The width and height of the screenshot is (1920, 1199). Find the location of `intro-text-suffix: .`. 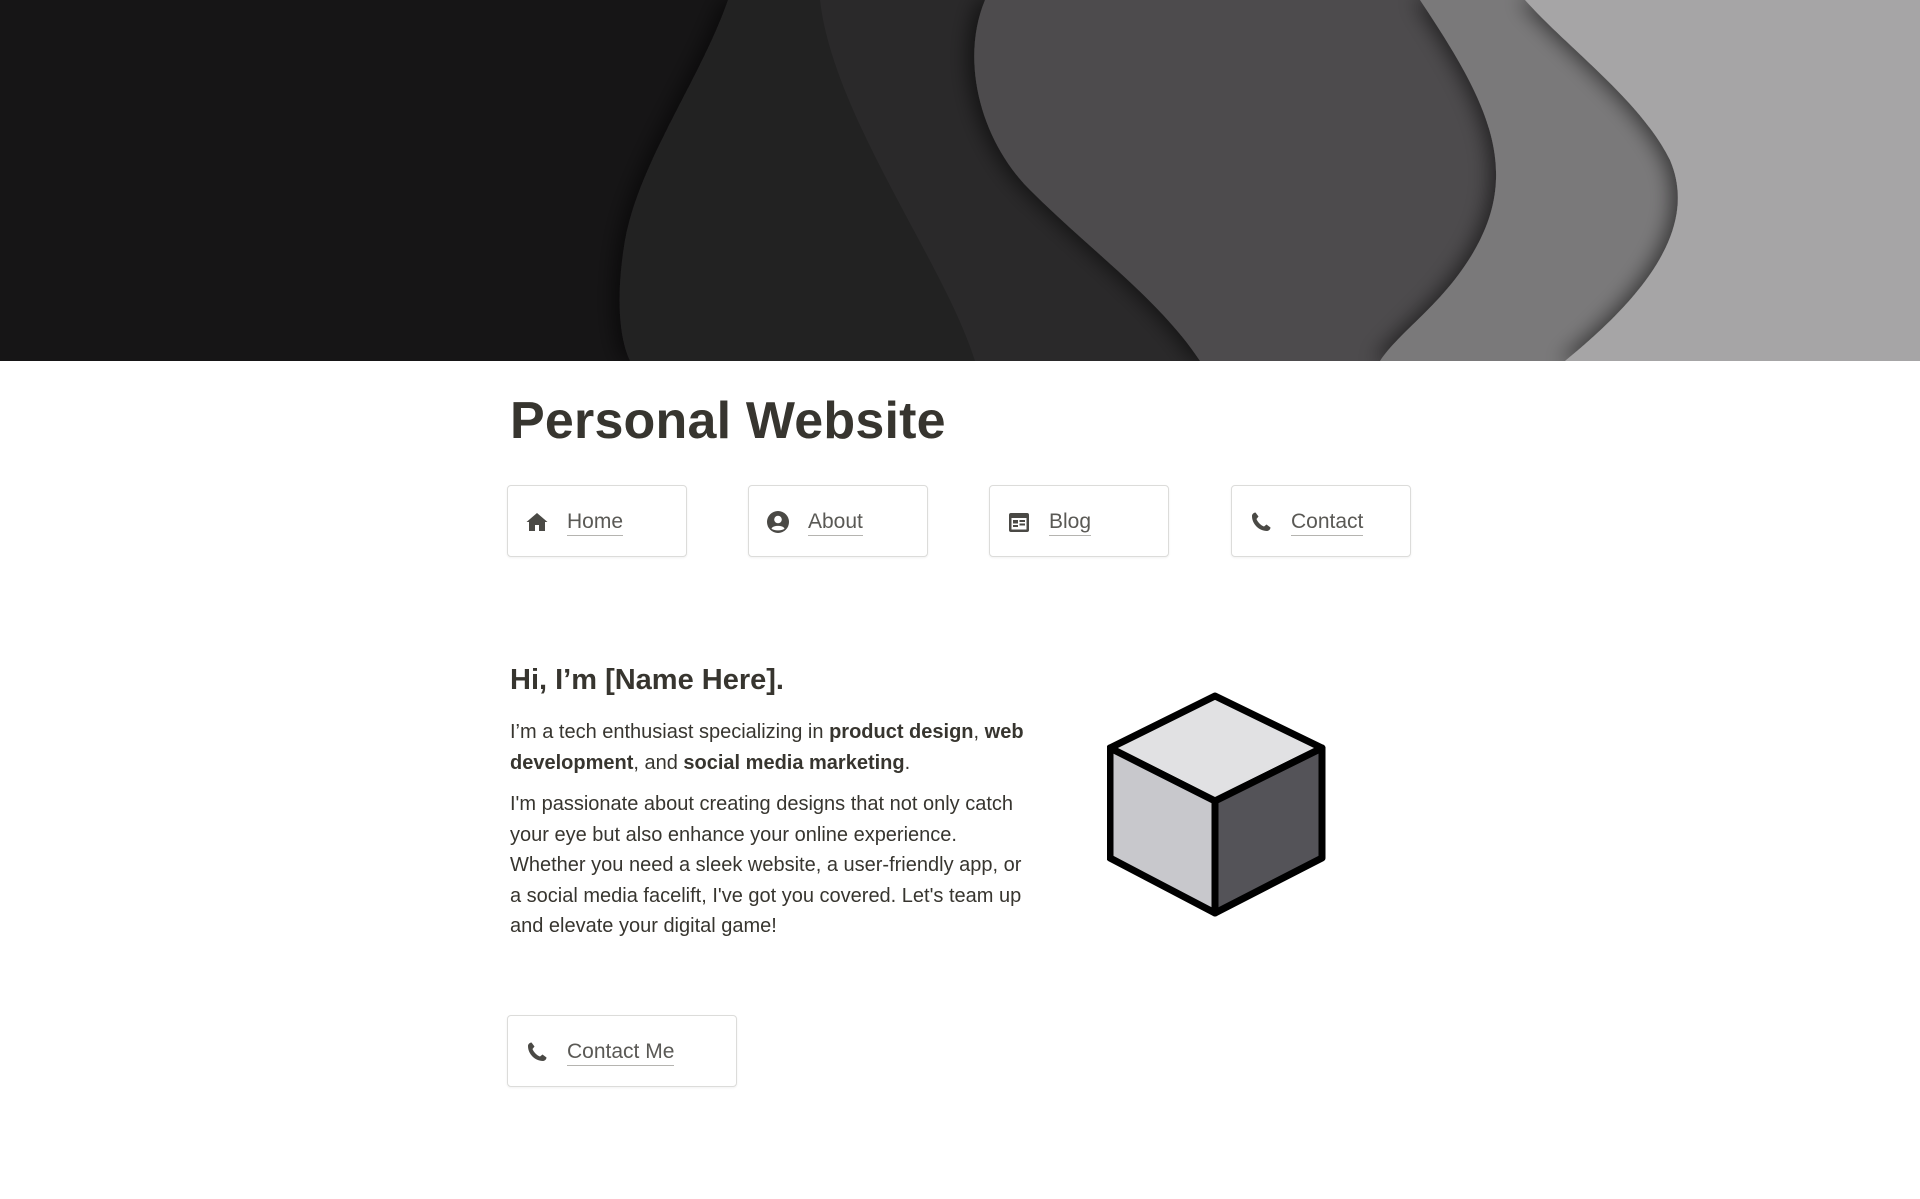

intro-text-suffix: . is located at coordinates (907, 763).